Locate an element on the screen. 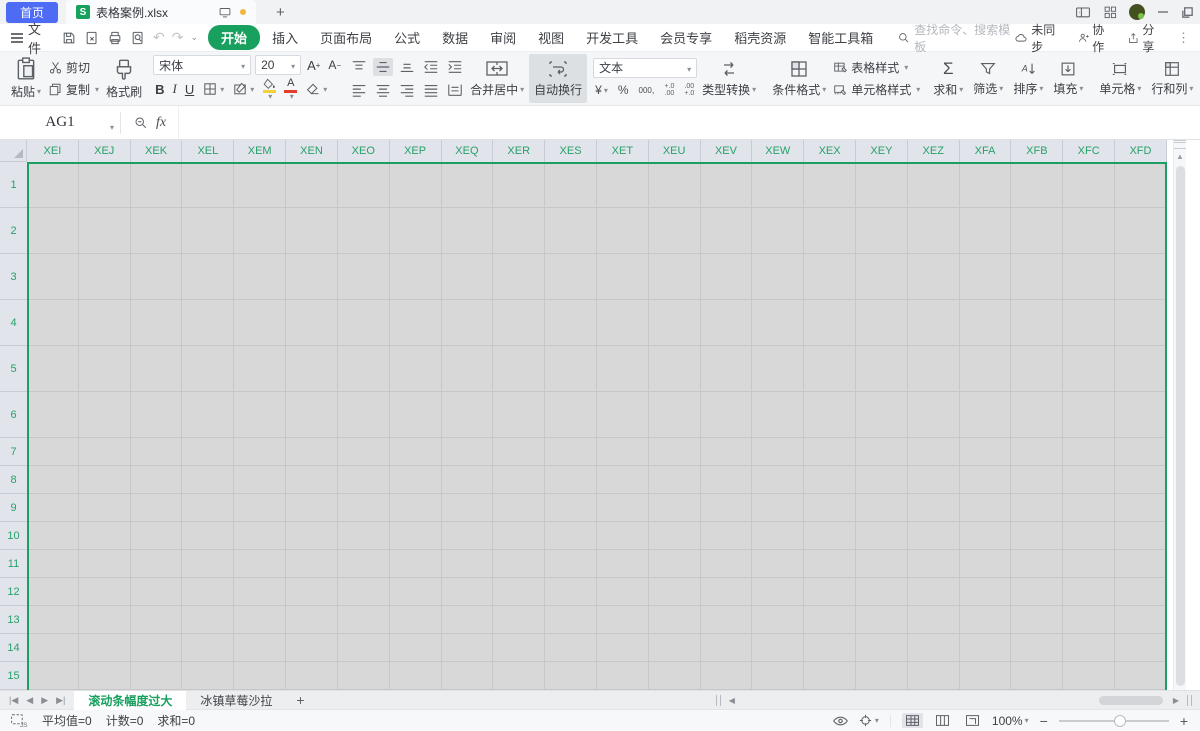  quick-access-dropdown-icon: ⌄ is located at coordinates (195, 37).